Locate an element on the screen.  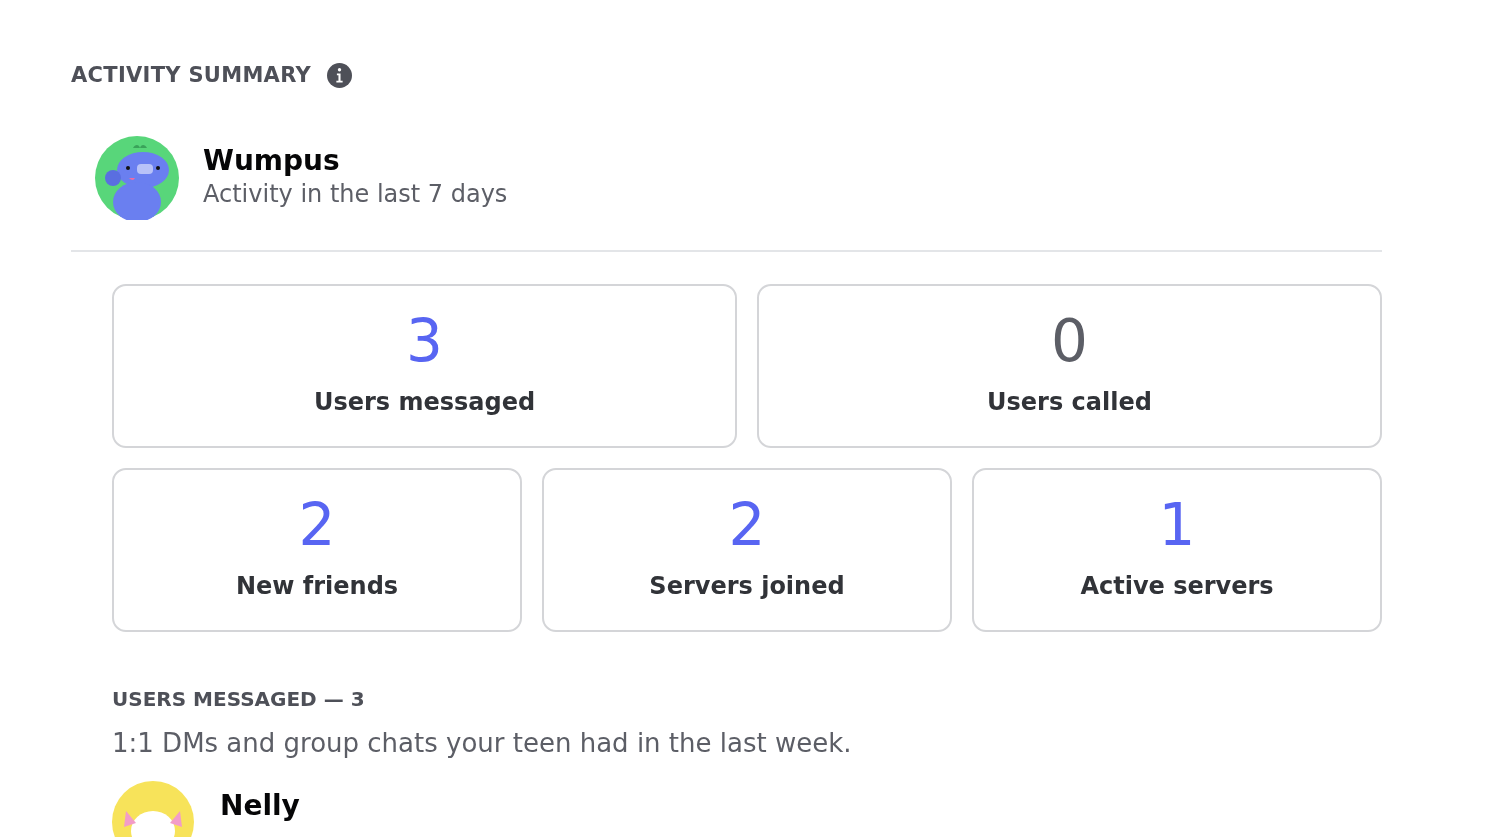
stat-label: Users called is located at coordinates (1069, 402).